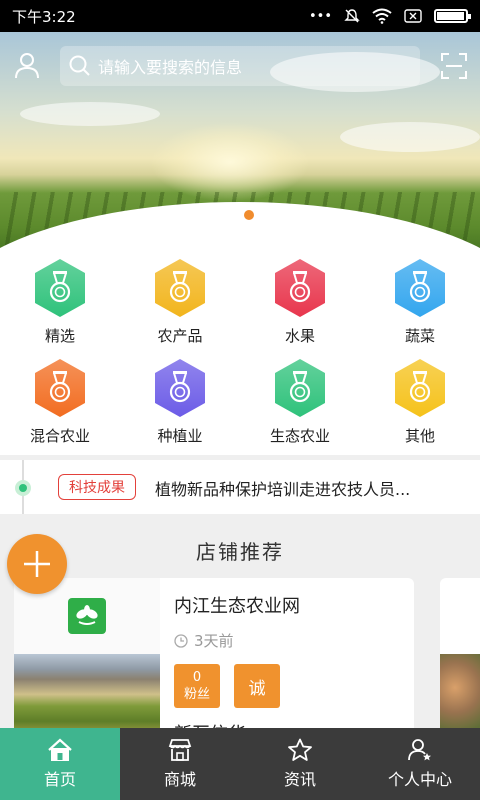 This screenshot has height=800, width=480. What do you see at coordinates (180, 764) in the screenshot?
I see `nav-store: 商城` at bounding box center [180, 764].